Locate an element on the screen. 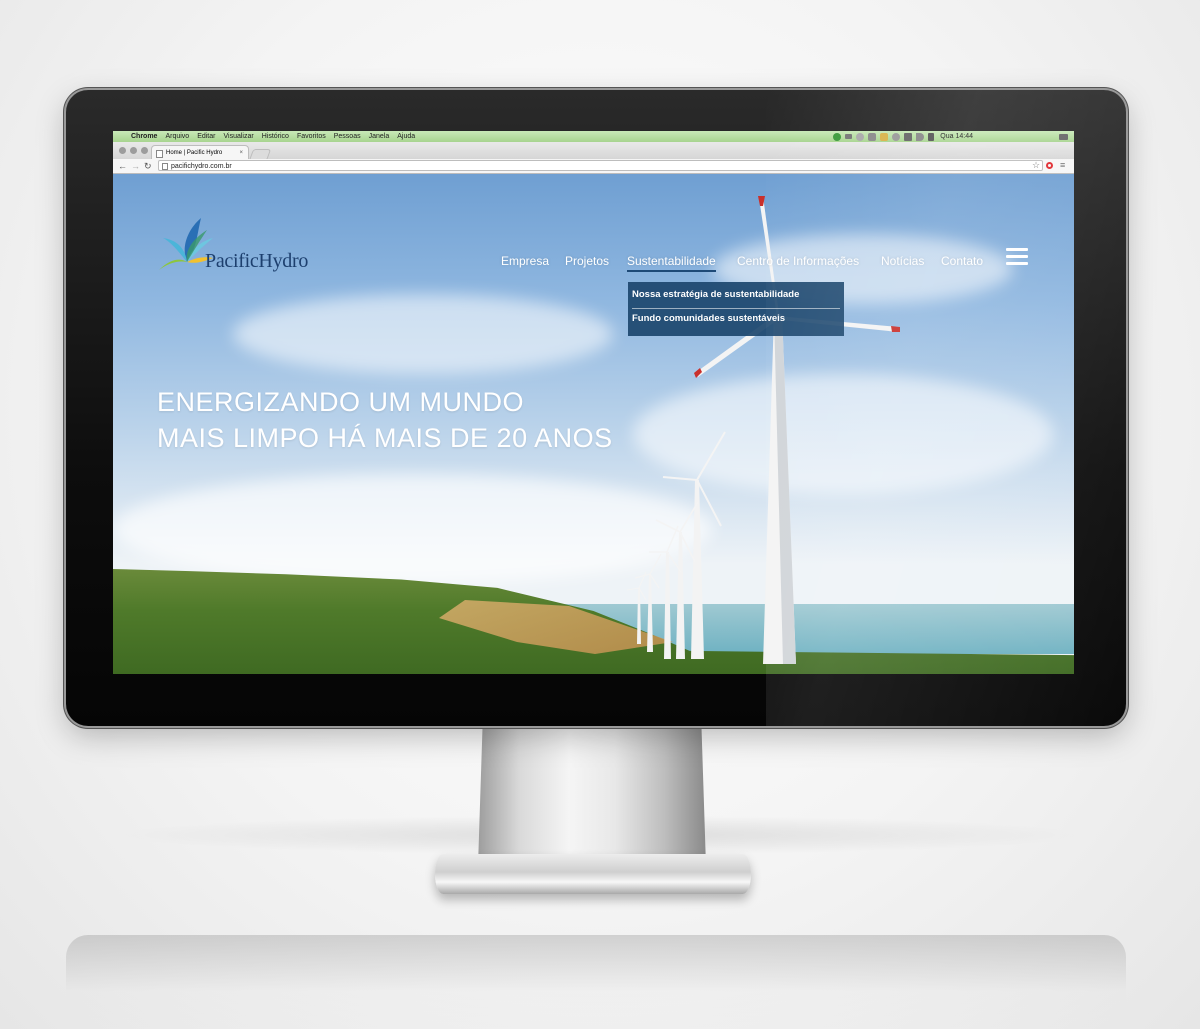 The image size is (1200, 1029). menu-favoritos: Favoritos is located at coordinates (311, 136).